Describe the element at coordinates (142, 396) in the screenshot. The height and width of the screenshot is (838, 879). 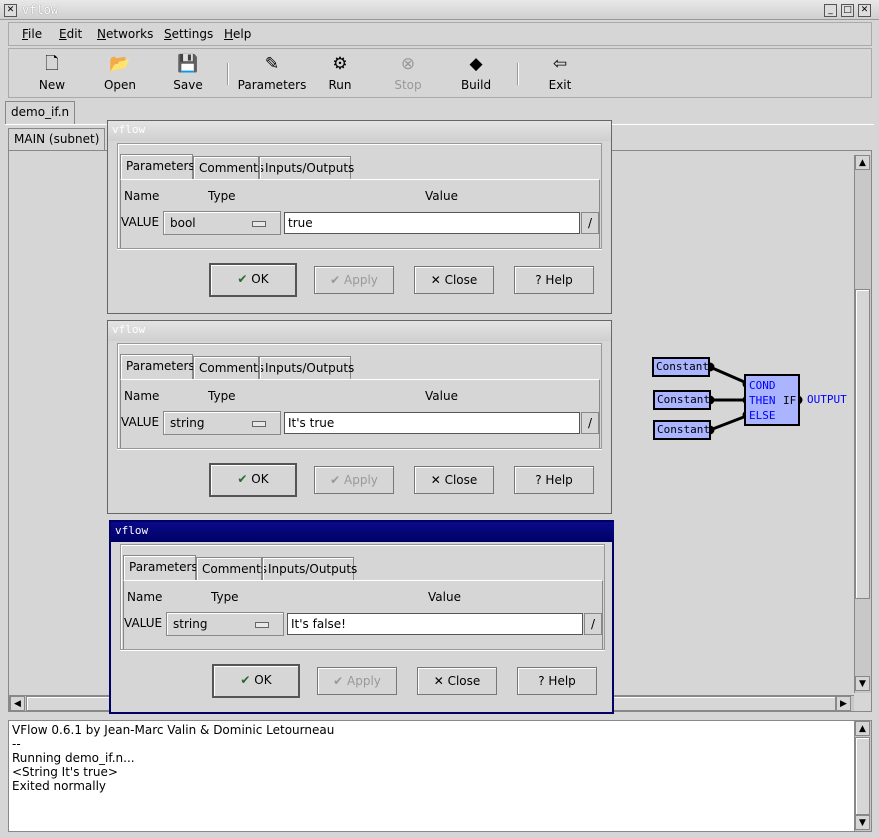
I see `col-name: Name` at that location.